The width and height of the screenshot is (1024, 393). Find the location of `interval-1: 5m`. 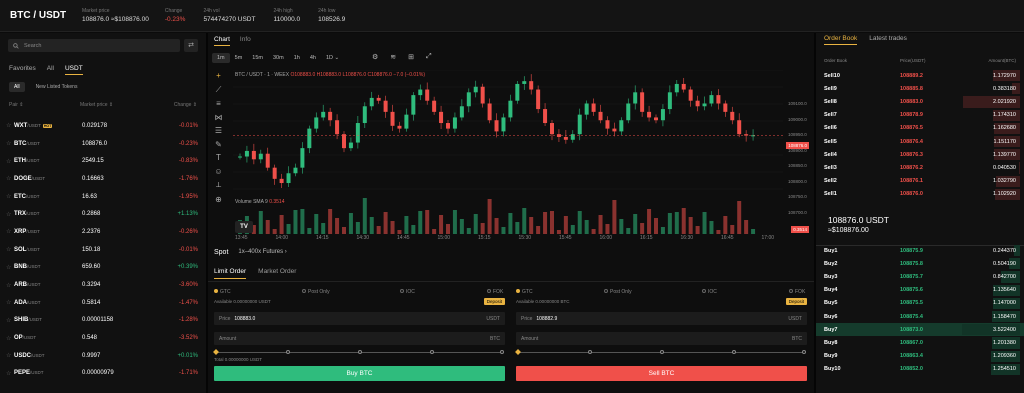

interval-1: 5m is located at coordinates (239, 58).